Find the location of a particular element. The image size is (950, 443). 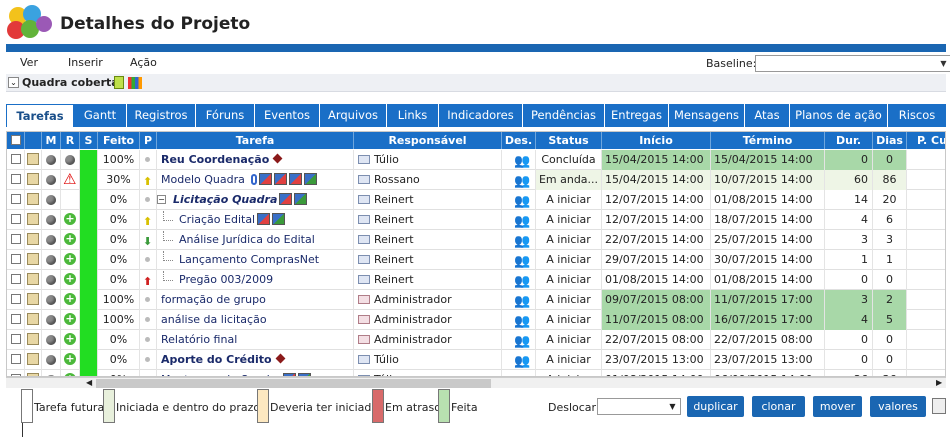

task-name: Criação Edital is located at coordinates (215, 219).